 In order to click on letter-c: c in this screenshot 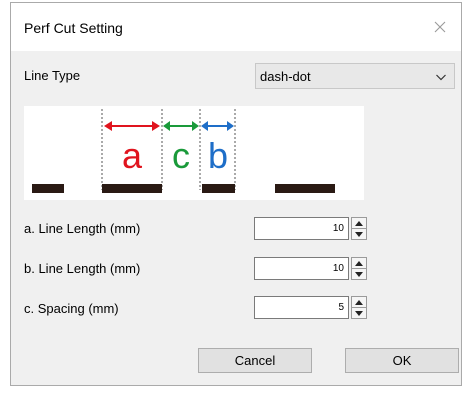, I will do `click(181, 155)`.